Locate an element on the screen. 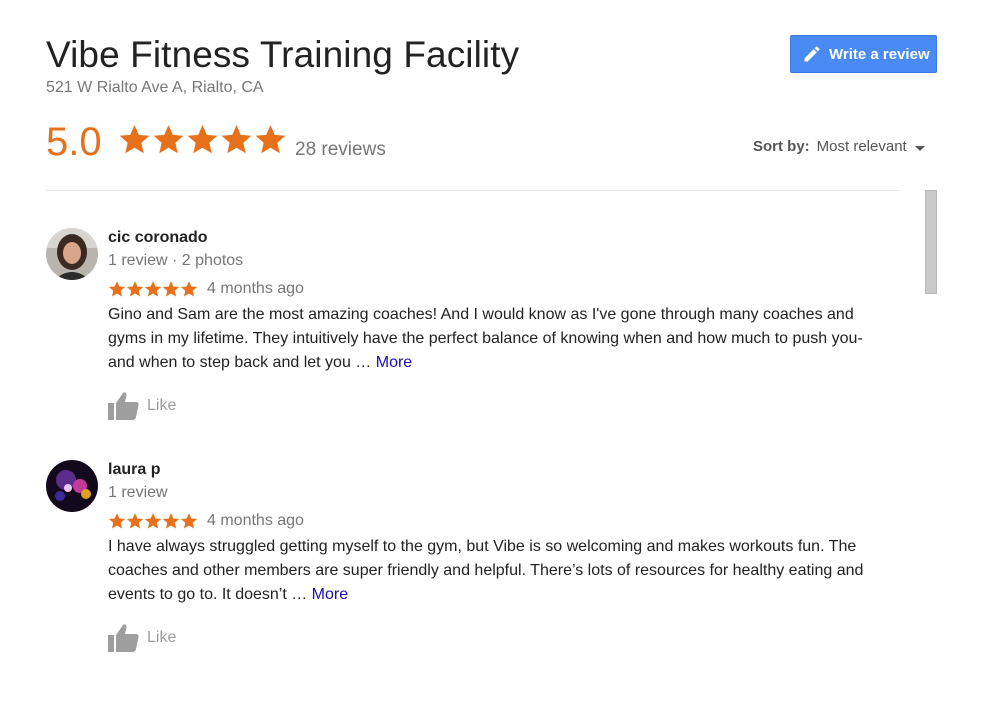 The image size is (1000, 707). scrollbar-thumb is located at coordinates (931, 242).